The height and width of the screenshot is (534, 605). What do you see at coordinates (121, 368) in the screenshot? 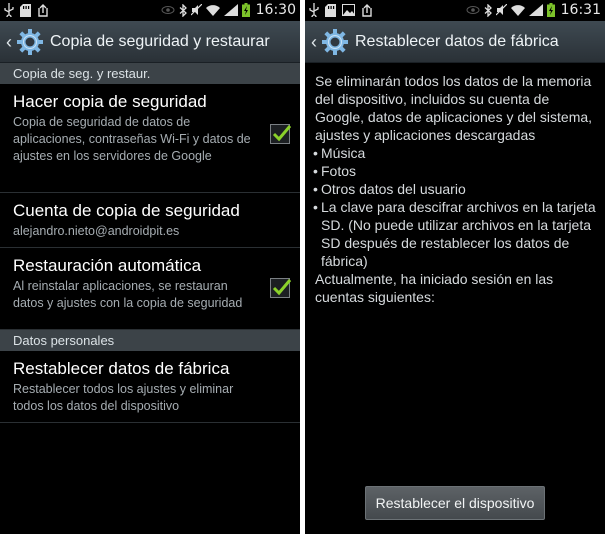
I see `pref-title: Restablecer datos de fábrica` at bounding box center [121, 368].